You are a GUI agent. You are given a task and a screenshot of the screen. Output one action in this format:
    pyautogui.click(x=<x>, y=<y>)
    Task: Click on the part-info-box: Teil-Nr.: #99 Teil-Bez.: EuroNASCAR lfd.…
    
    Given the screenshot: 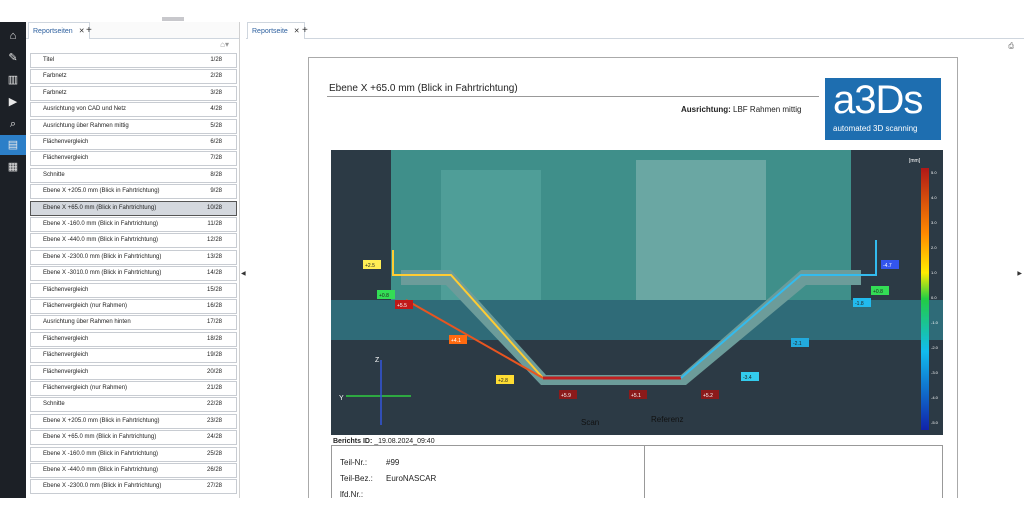 What is the action you would take?
    pyautogui.click(x=637, y=473)
    